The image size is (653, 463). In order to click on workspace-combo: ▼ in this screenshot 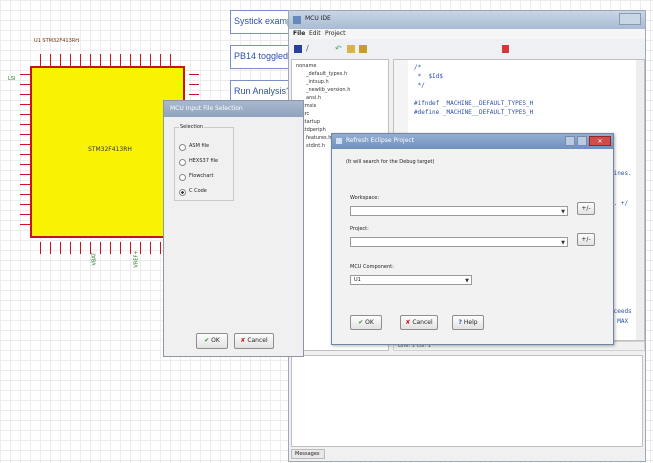, I will do `click(459, 211)`.